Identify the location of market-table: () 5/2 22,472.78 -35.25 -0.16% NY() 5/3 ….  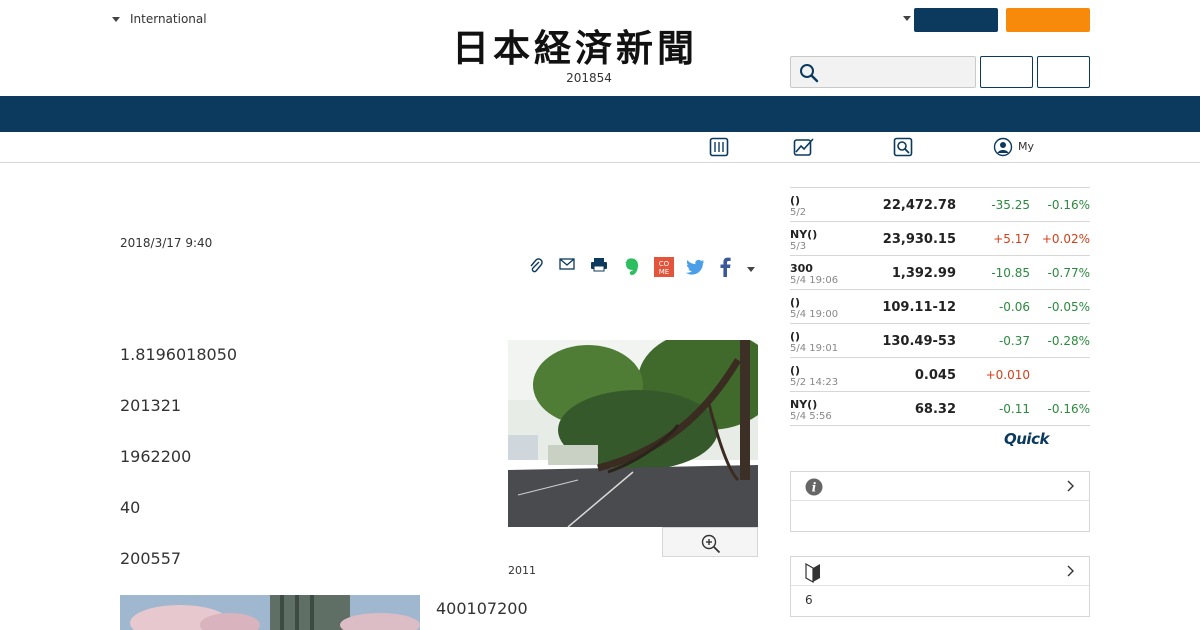
(940, 306).